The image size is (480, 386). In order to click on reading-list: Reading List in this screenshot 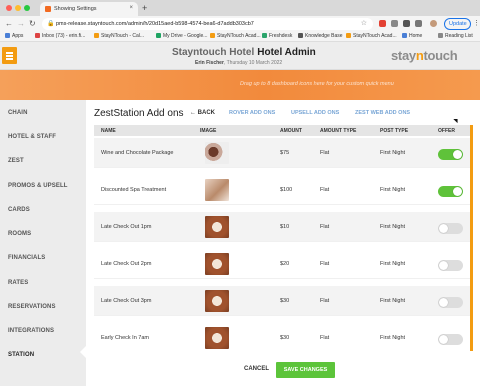, I will do `click(455, 36)`.